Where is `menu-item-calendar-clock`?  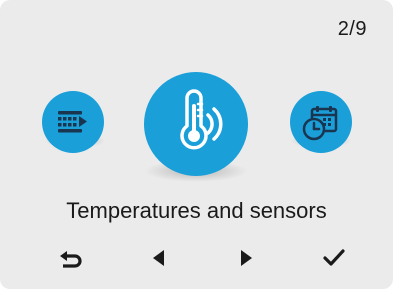 menu-item-calendar-clock is located at coordinates (321, 122).